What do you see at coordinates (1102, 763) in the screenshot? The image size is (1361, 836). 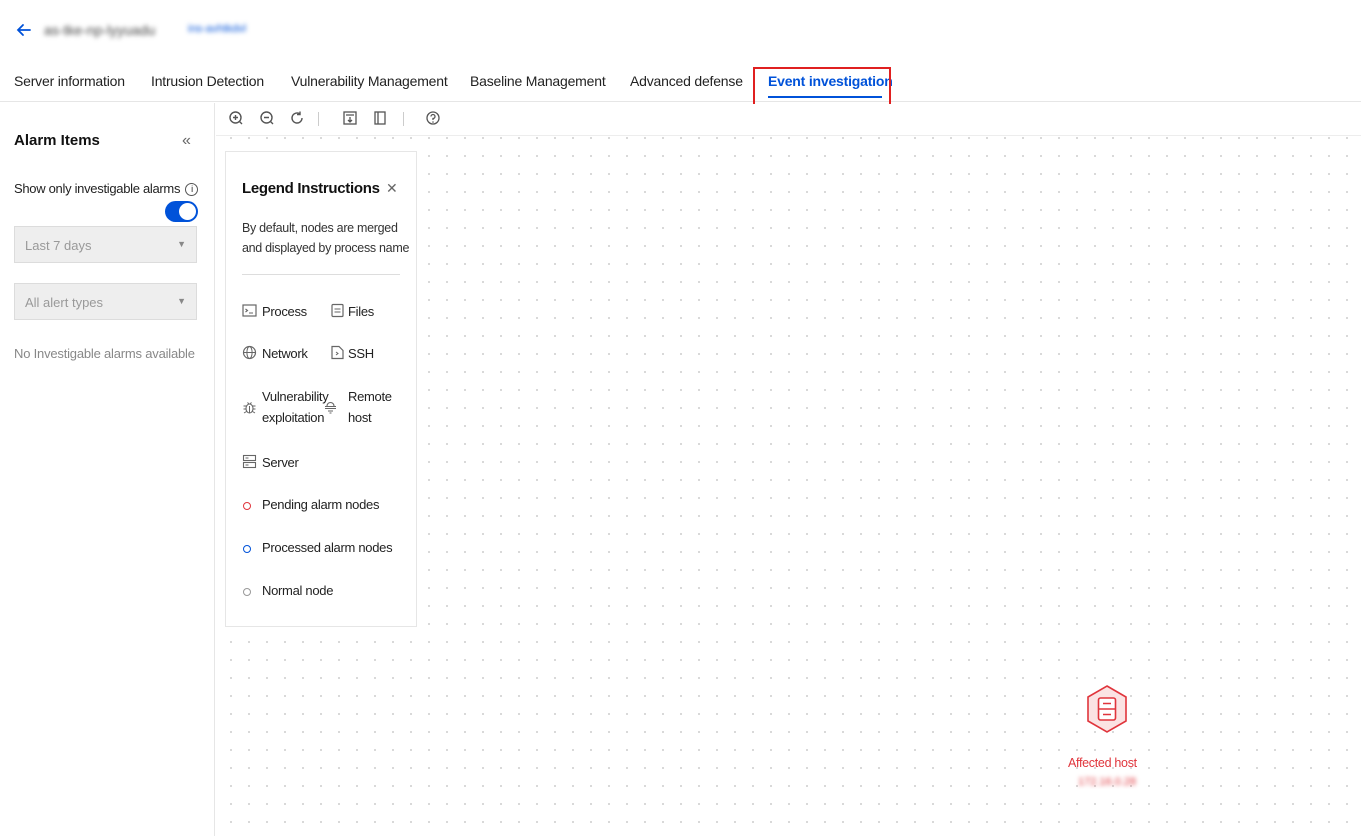 I see `node-label: Affected host` at bounding box center [1102, 763].